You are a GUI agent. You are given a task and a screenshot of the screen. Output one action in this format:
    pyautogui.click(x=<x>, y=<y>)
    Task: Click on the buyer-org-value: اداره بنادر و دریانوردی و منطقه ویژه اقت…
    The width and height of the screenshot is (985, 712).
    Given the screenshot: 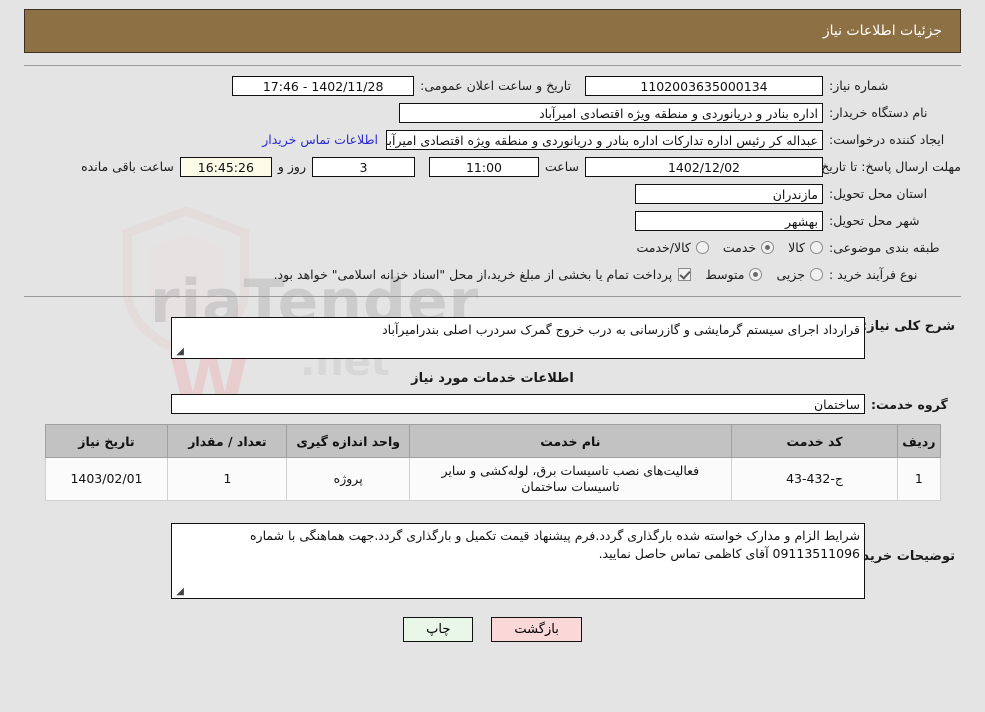 What is the action you would take?
    pyautogui.click(x=611, y=112)
    